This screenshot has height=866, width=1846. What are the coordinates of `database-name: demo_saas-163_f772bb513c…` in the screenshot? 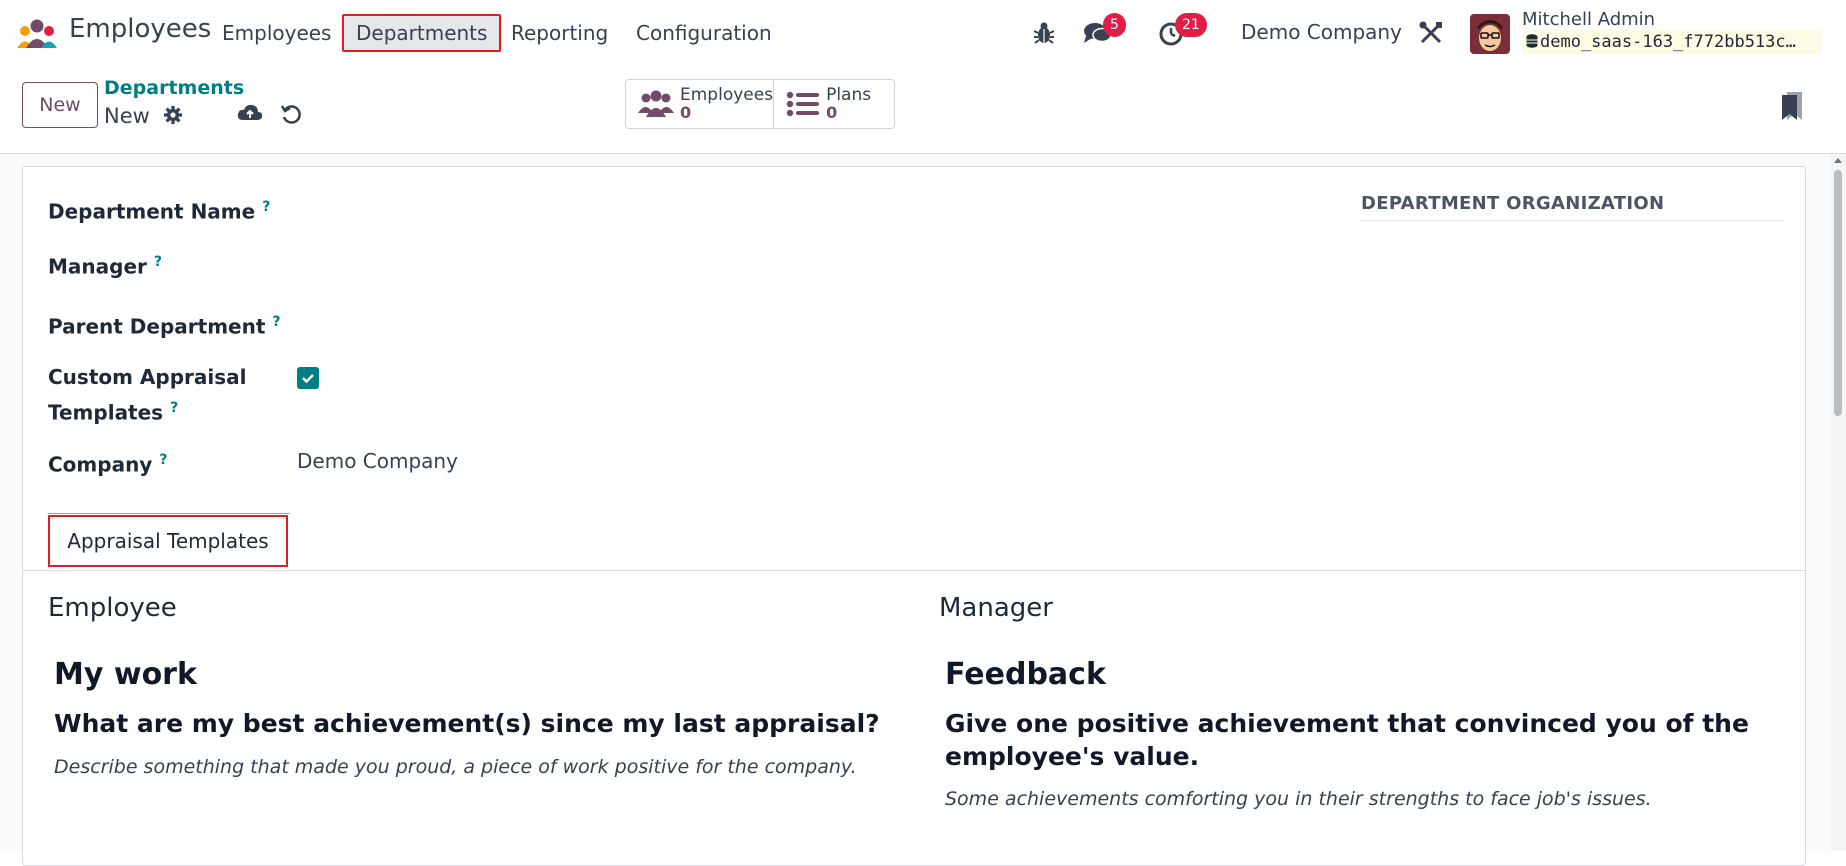 It's located at (1672, 42).